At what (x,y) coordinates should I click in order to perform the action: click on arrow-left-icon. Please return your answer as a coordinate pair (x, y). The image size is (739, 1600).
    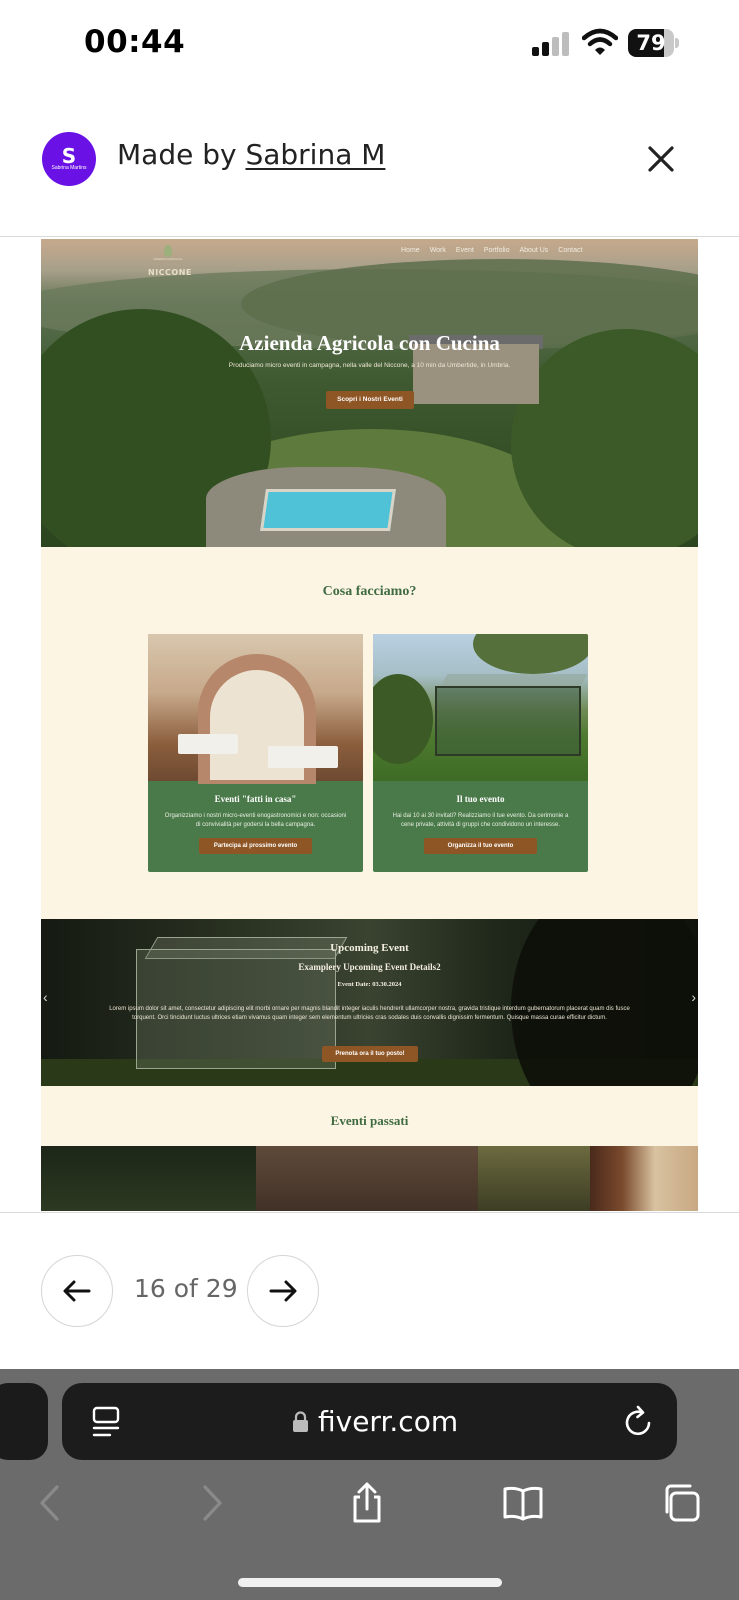
    Looking at the image, I should click on (77, 1291).